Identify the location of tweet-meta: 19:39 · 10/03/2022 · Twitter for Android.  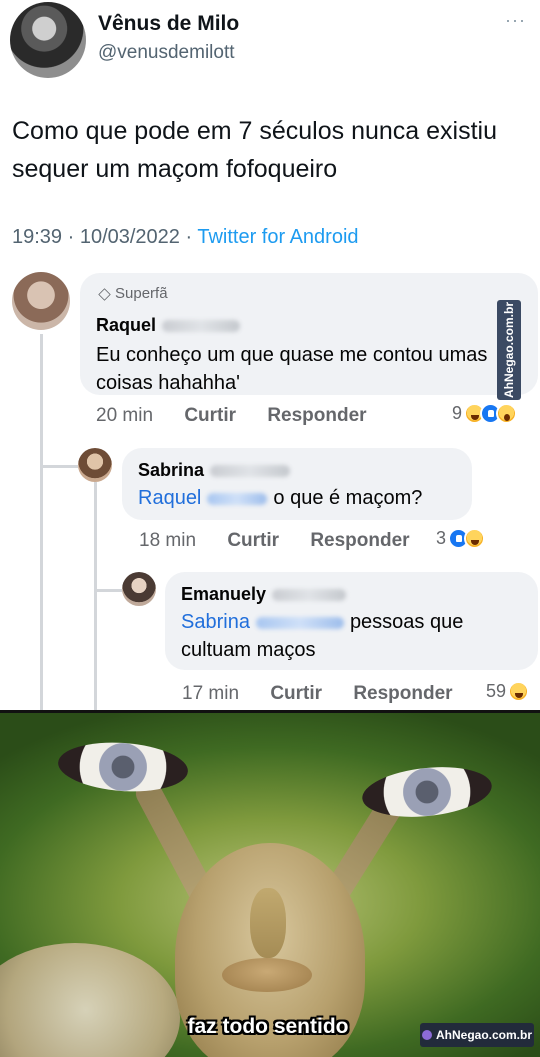
(185, 237).